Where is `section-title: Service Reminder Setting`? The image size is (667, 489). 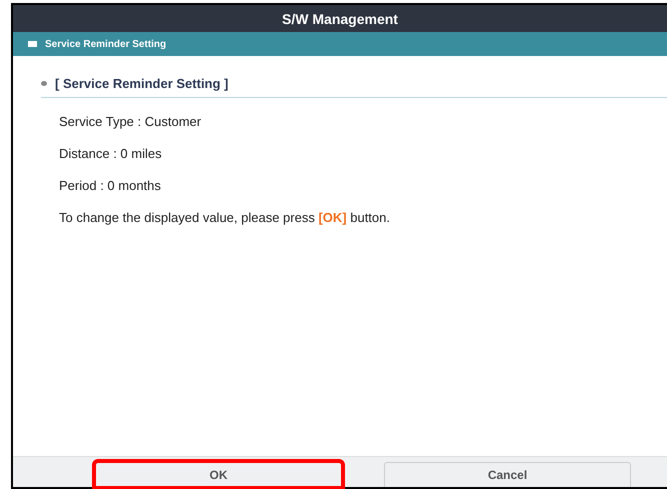 section-title: Service Reminder Setting is located at coordinates (105, 44).